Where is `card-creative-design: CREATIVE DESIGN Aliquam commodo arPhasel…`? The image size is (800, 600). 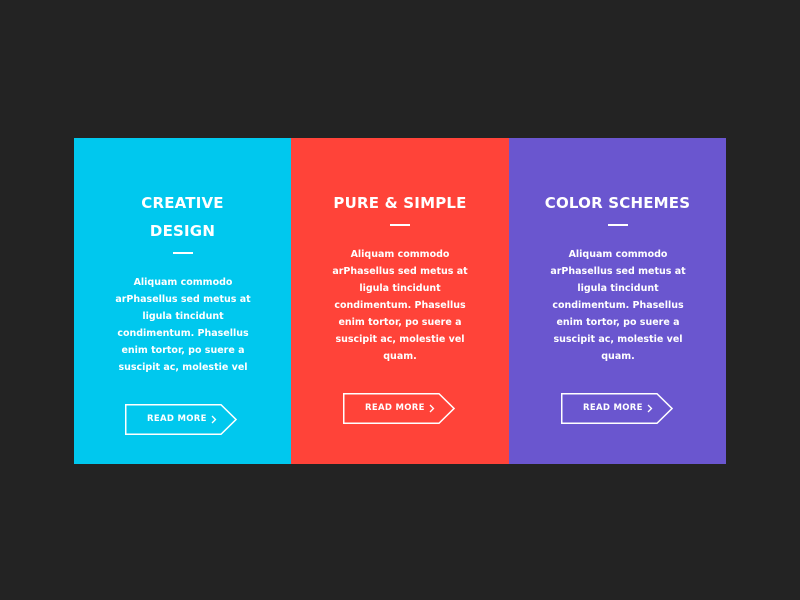 card-creative-design: CREATIVE DESIGN Aliquam commodo arPhasel… is located at coordinates (182, 301).